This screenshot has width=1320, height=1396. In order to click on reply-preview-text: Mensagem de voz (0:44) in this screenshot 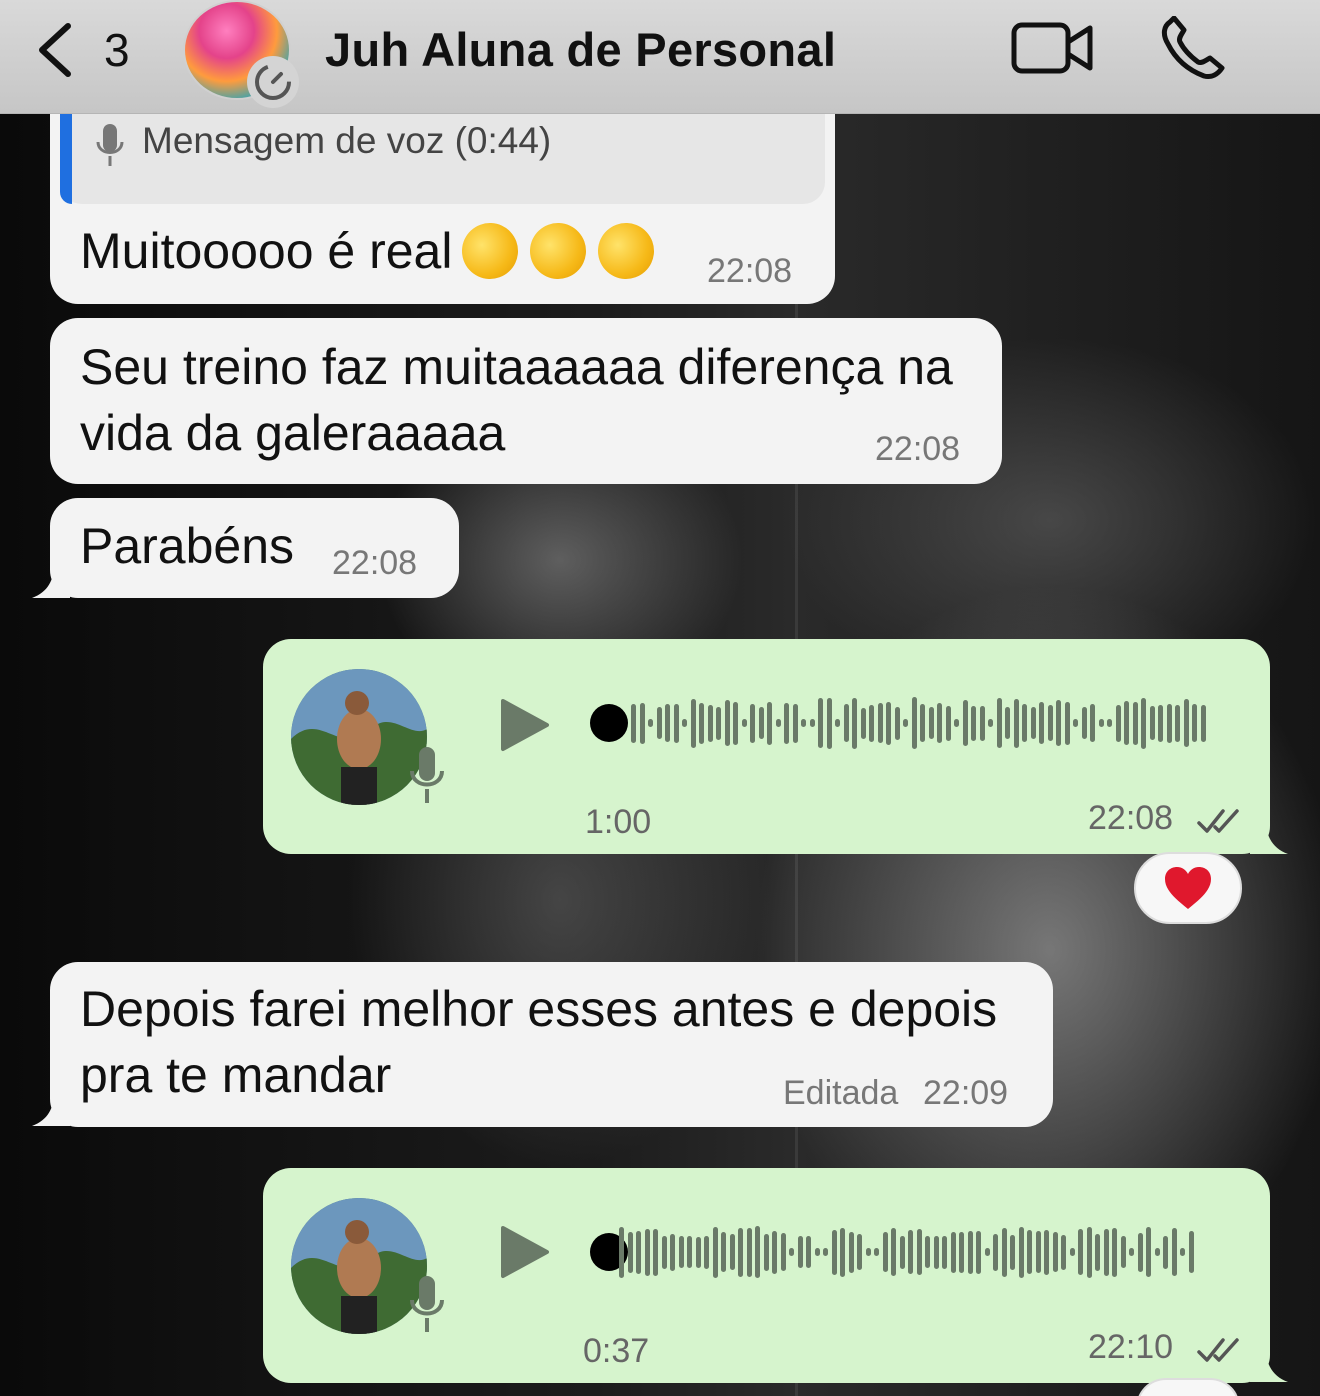, I will do `click(347, 140)`.